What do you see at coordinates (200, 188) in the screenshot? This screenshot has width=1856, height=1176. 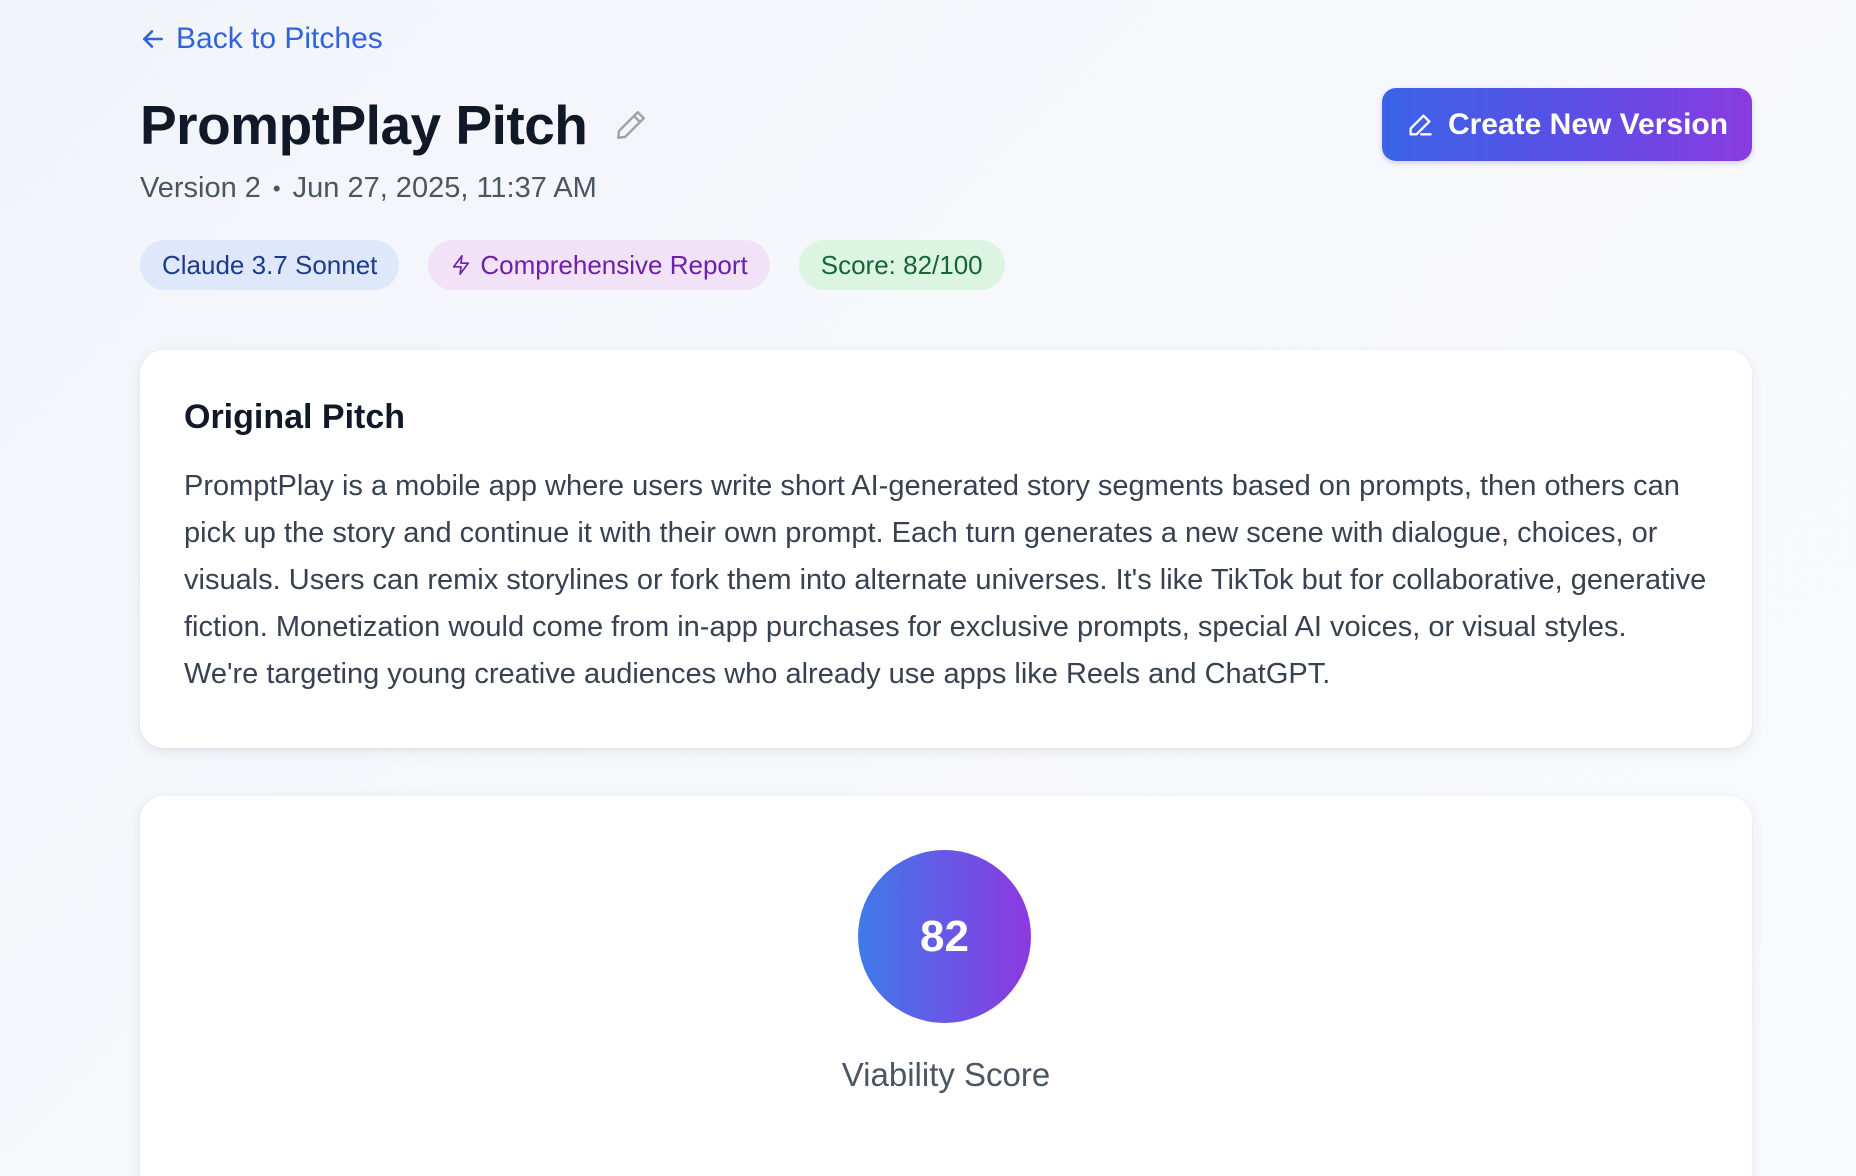 I see `version-label: Version 2` at bounding box center [200, 188].